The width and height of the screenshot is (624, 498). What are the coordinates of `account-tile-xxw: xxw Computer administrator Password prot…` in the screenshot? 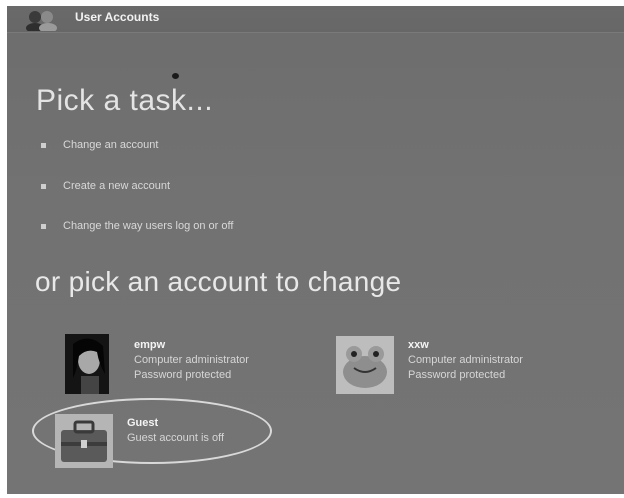 It's located at (451, 367).